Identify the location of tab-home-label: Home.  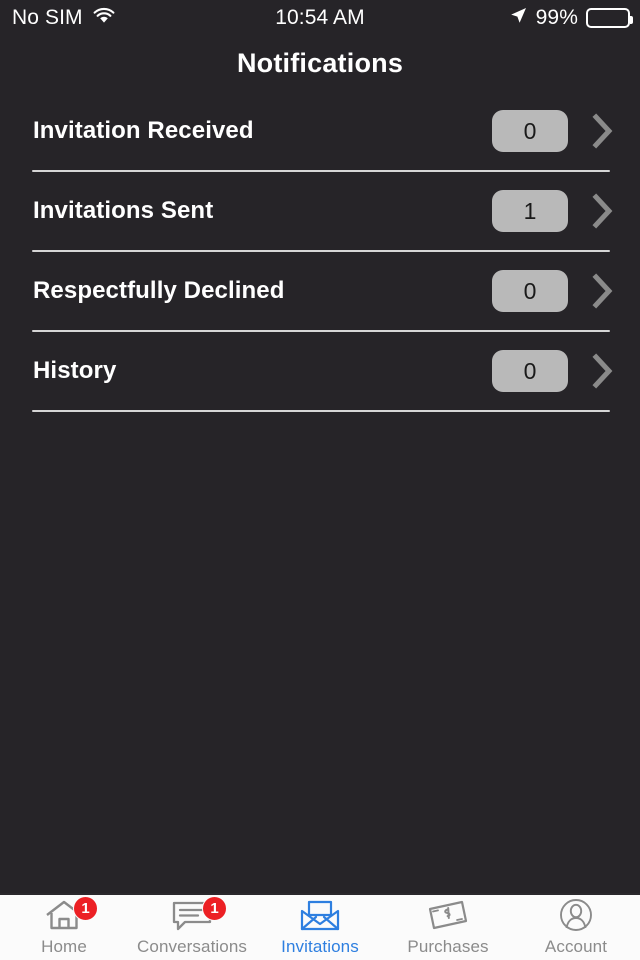
(64, 946).